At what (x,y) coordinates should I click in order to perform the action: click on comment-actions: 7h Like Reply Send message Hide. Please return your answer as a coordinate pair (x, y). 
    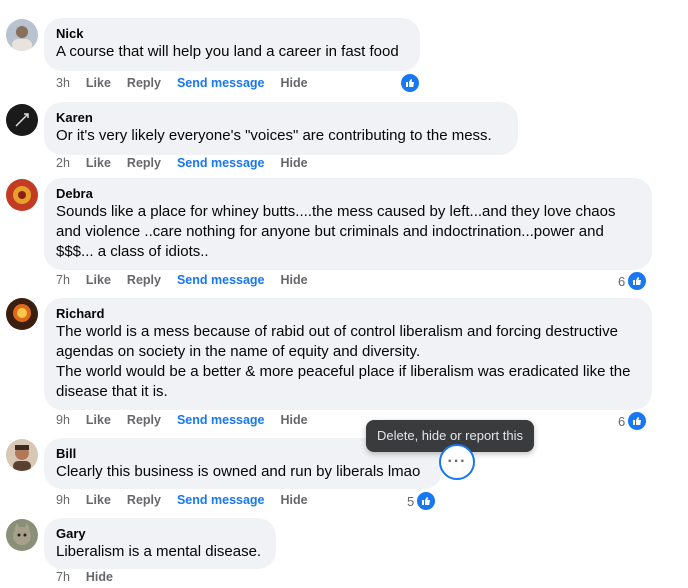
    Looking at the image, I should click on (182, 280).